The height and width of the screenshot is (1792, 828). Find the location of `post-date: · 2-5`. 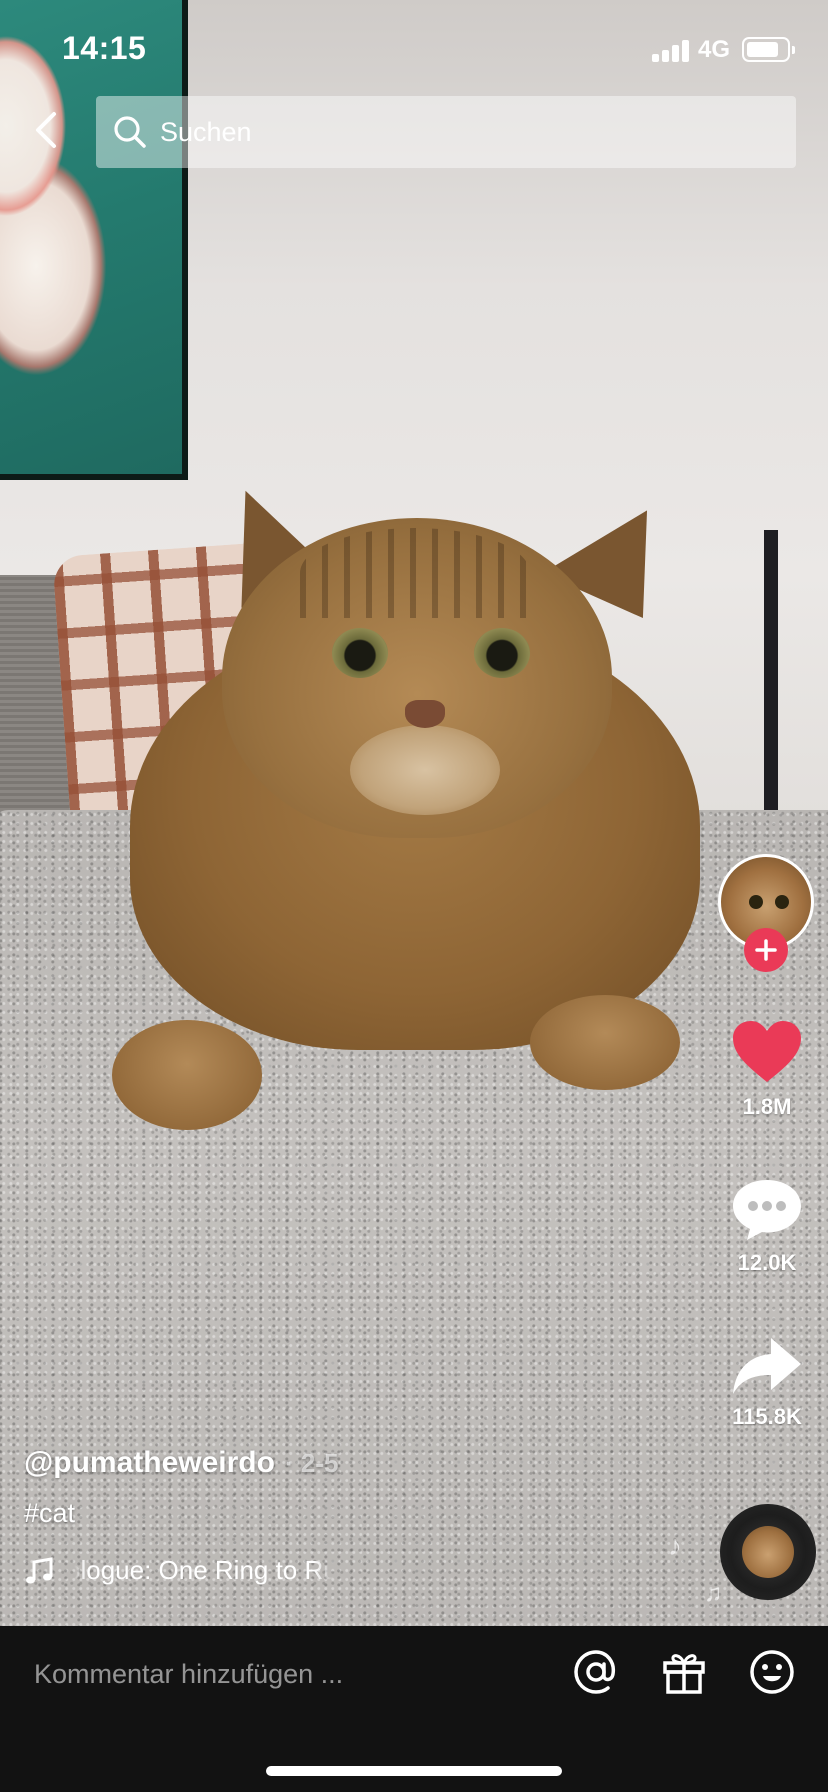

post-date: · 2-5 is located at coordinates (311, 1463).